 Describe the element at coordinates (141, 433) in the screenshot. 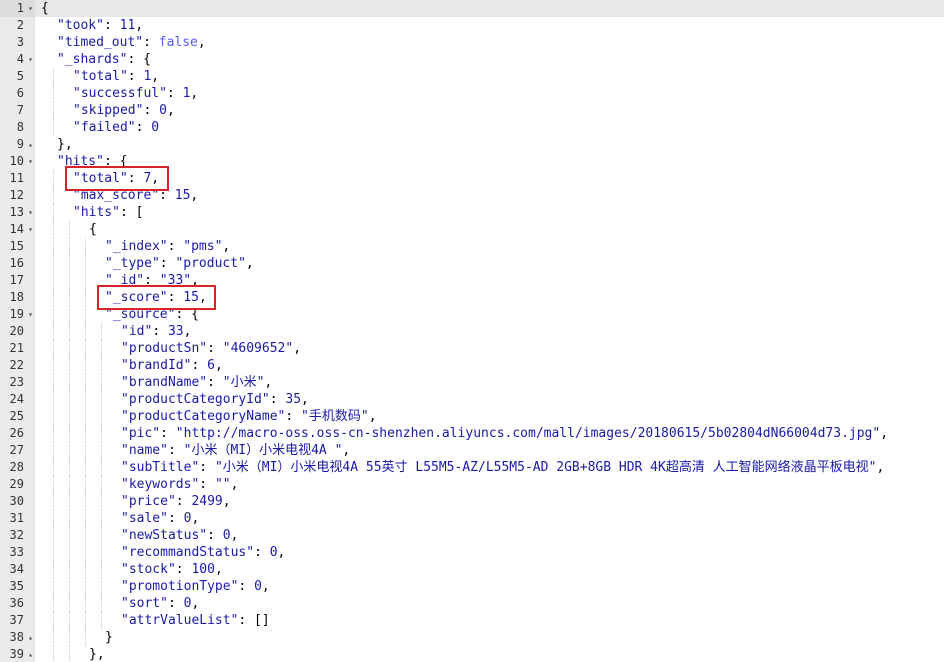

I see `json-key: "pic"` at that location.